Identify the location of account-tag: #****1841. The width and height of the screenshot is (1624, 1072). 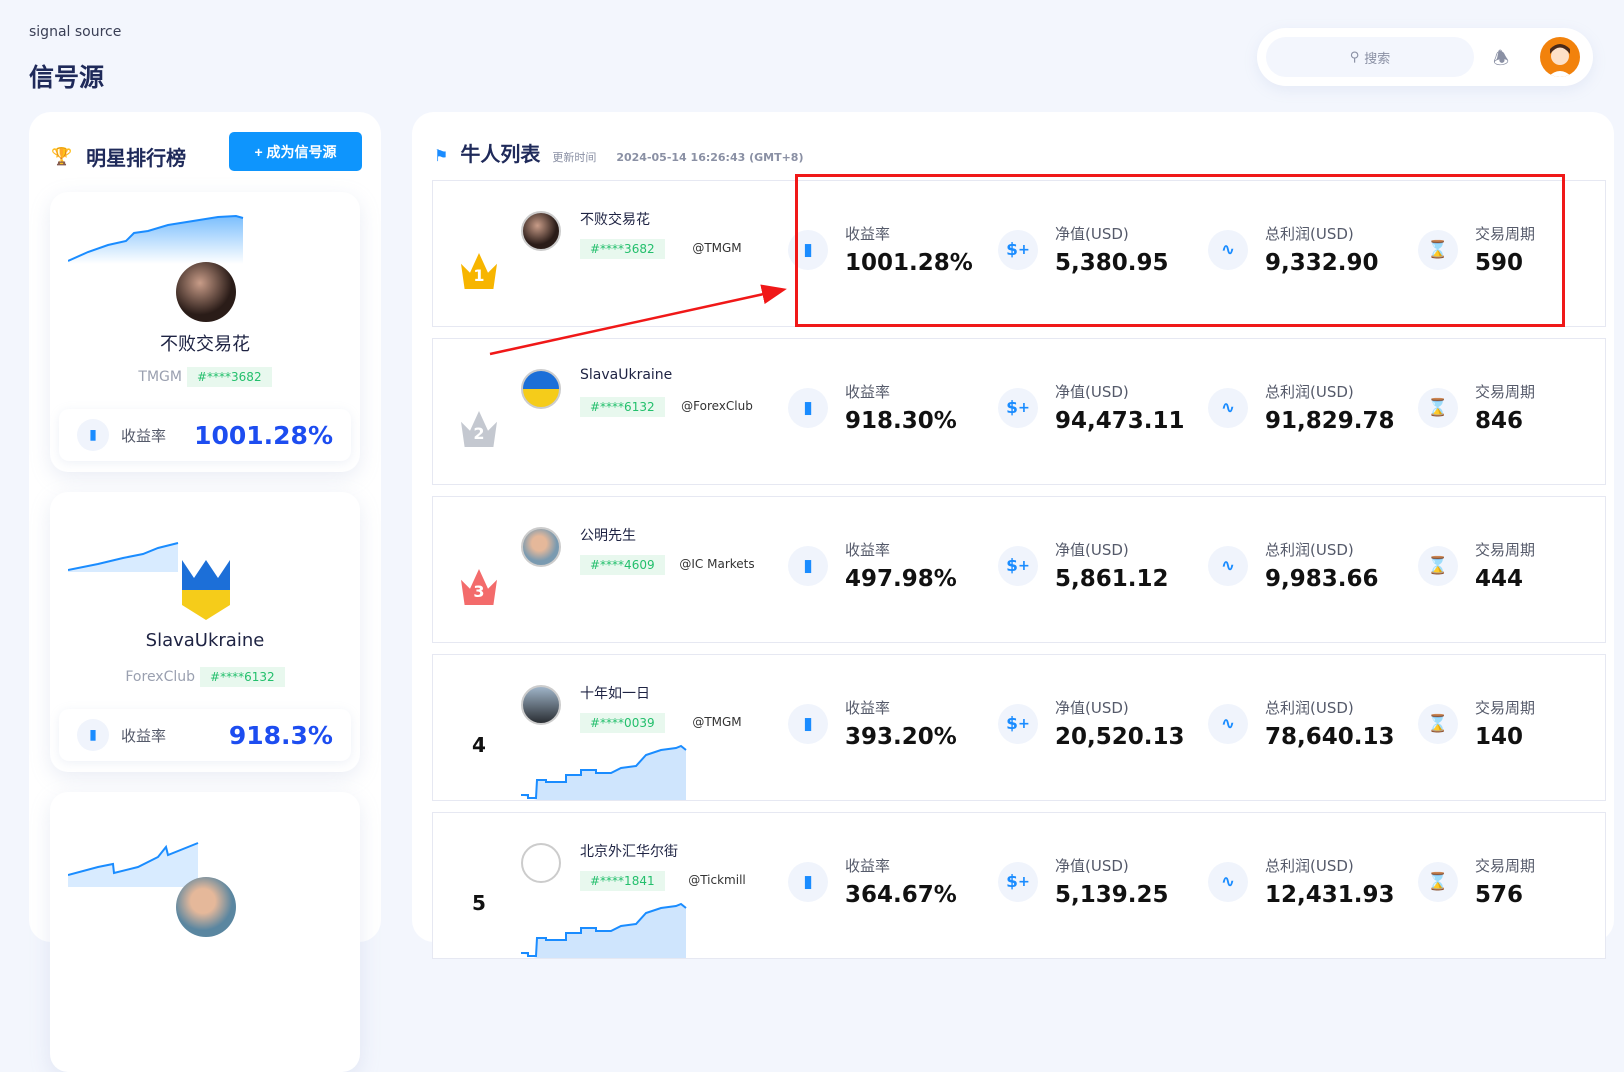
(622, 881).